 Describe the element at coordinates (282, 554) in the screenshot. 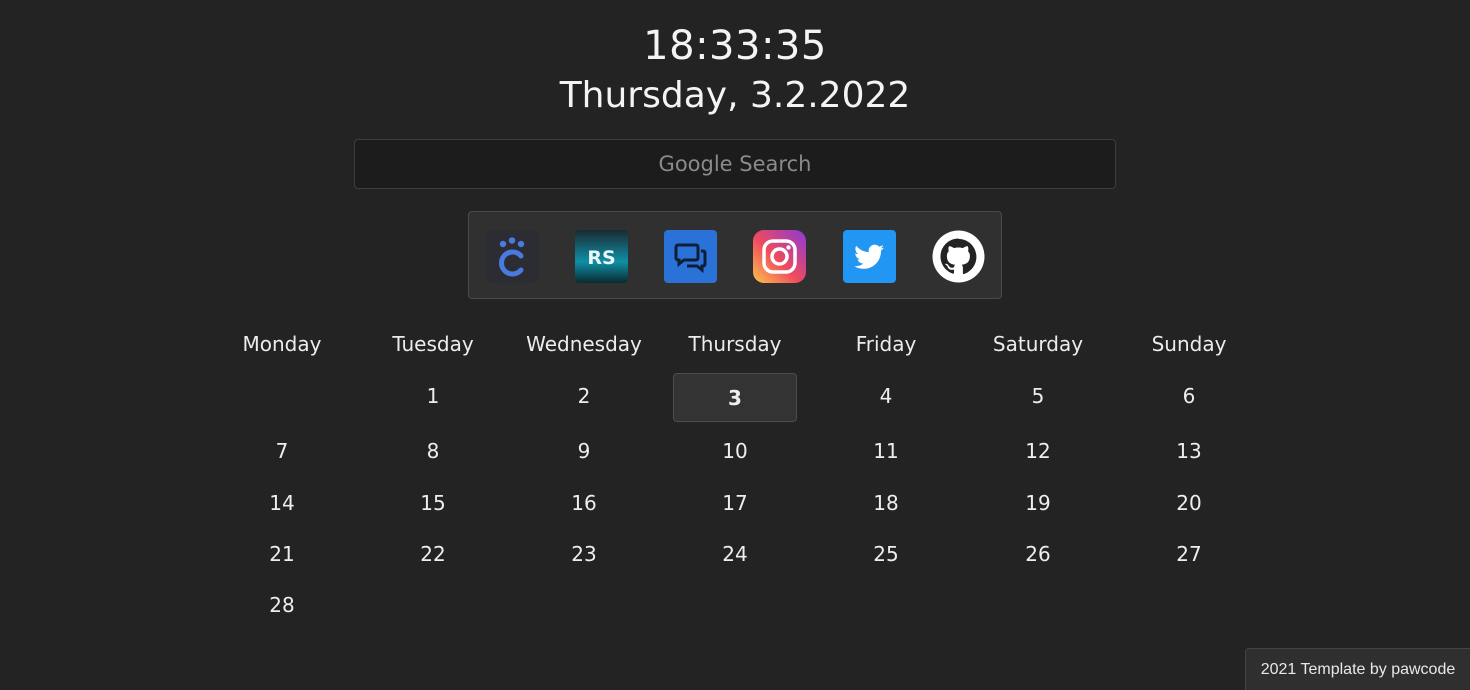

I see `calendar-day: 21` at that location.